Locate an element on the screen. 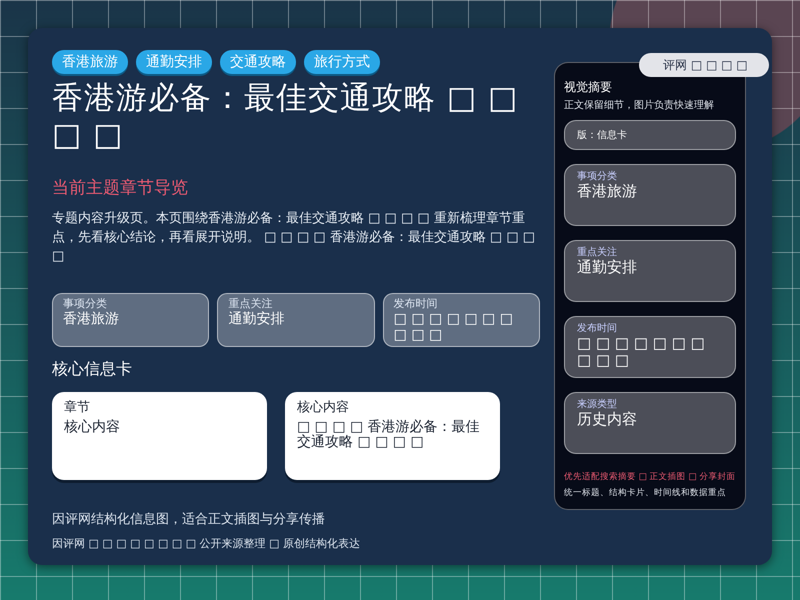  fact-label: 事项分类 is located at coordinates (85, 304).